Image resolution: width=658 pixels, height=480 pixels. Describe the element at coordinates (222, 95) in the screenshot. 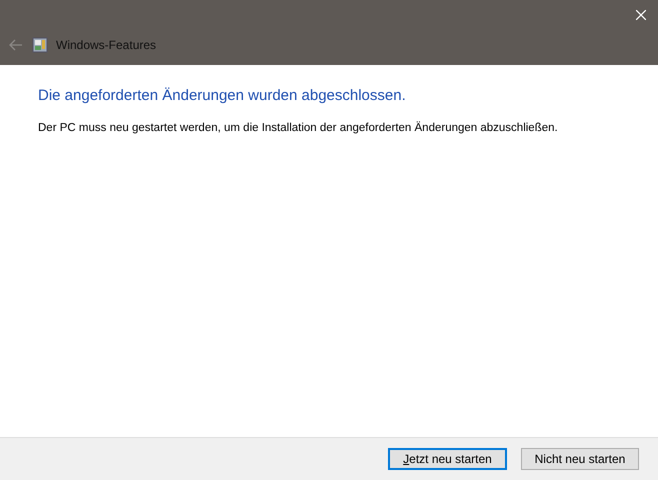

I see `heading: Die angeforderten Änderungen wurden abgeschlossen.` at that location.